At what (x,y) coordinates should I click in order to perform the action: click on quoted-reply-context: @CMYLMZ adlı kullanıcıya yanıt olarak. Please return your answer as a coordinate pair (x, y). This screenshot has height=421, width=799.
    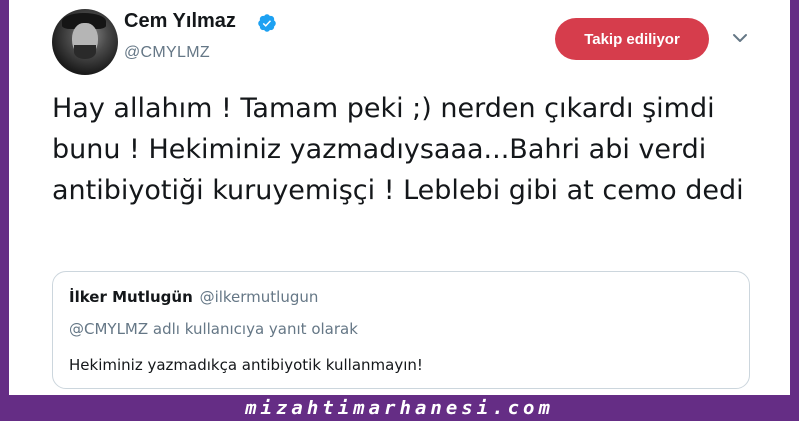
    Looking at the image, I should click on (213, 329).